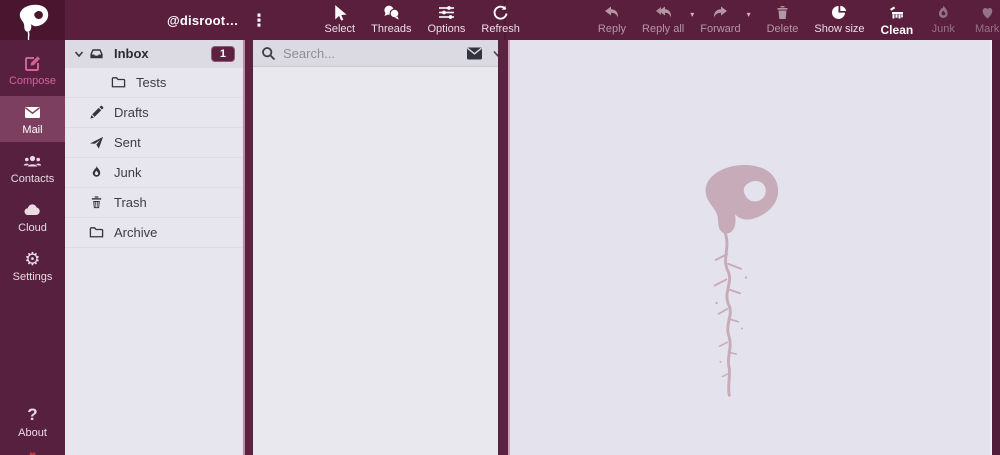  I want to click on folder-row-drafts: Drafts, so click(154, 113).